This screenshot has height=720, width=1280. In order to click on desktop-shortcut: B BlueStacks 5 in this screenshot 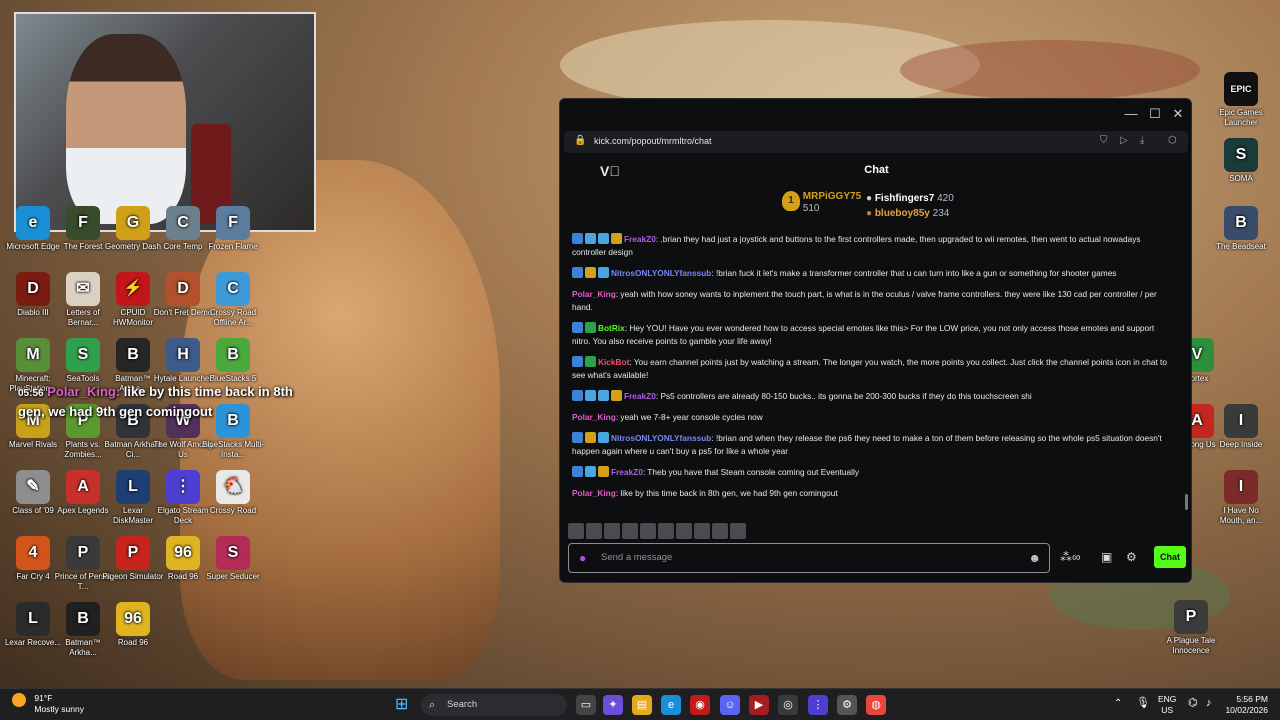, I will do `click(233, 361)`.